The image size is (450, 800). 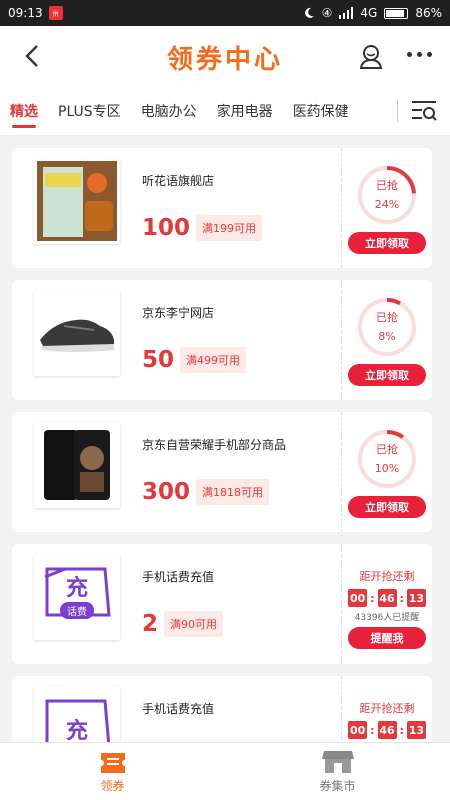 I want to click on tab-computer-office: 电脑办公, so click(x=169, y=111).